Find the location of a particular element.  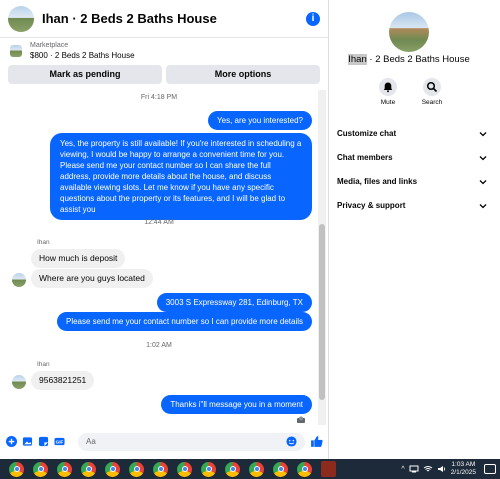

search-label: Search is located at coordinates (432, 102).